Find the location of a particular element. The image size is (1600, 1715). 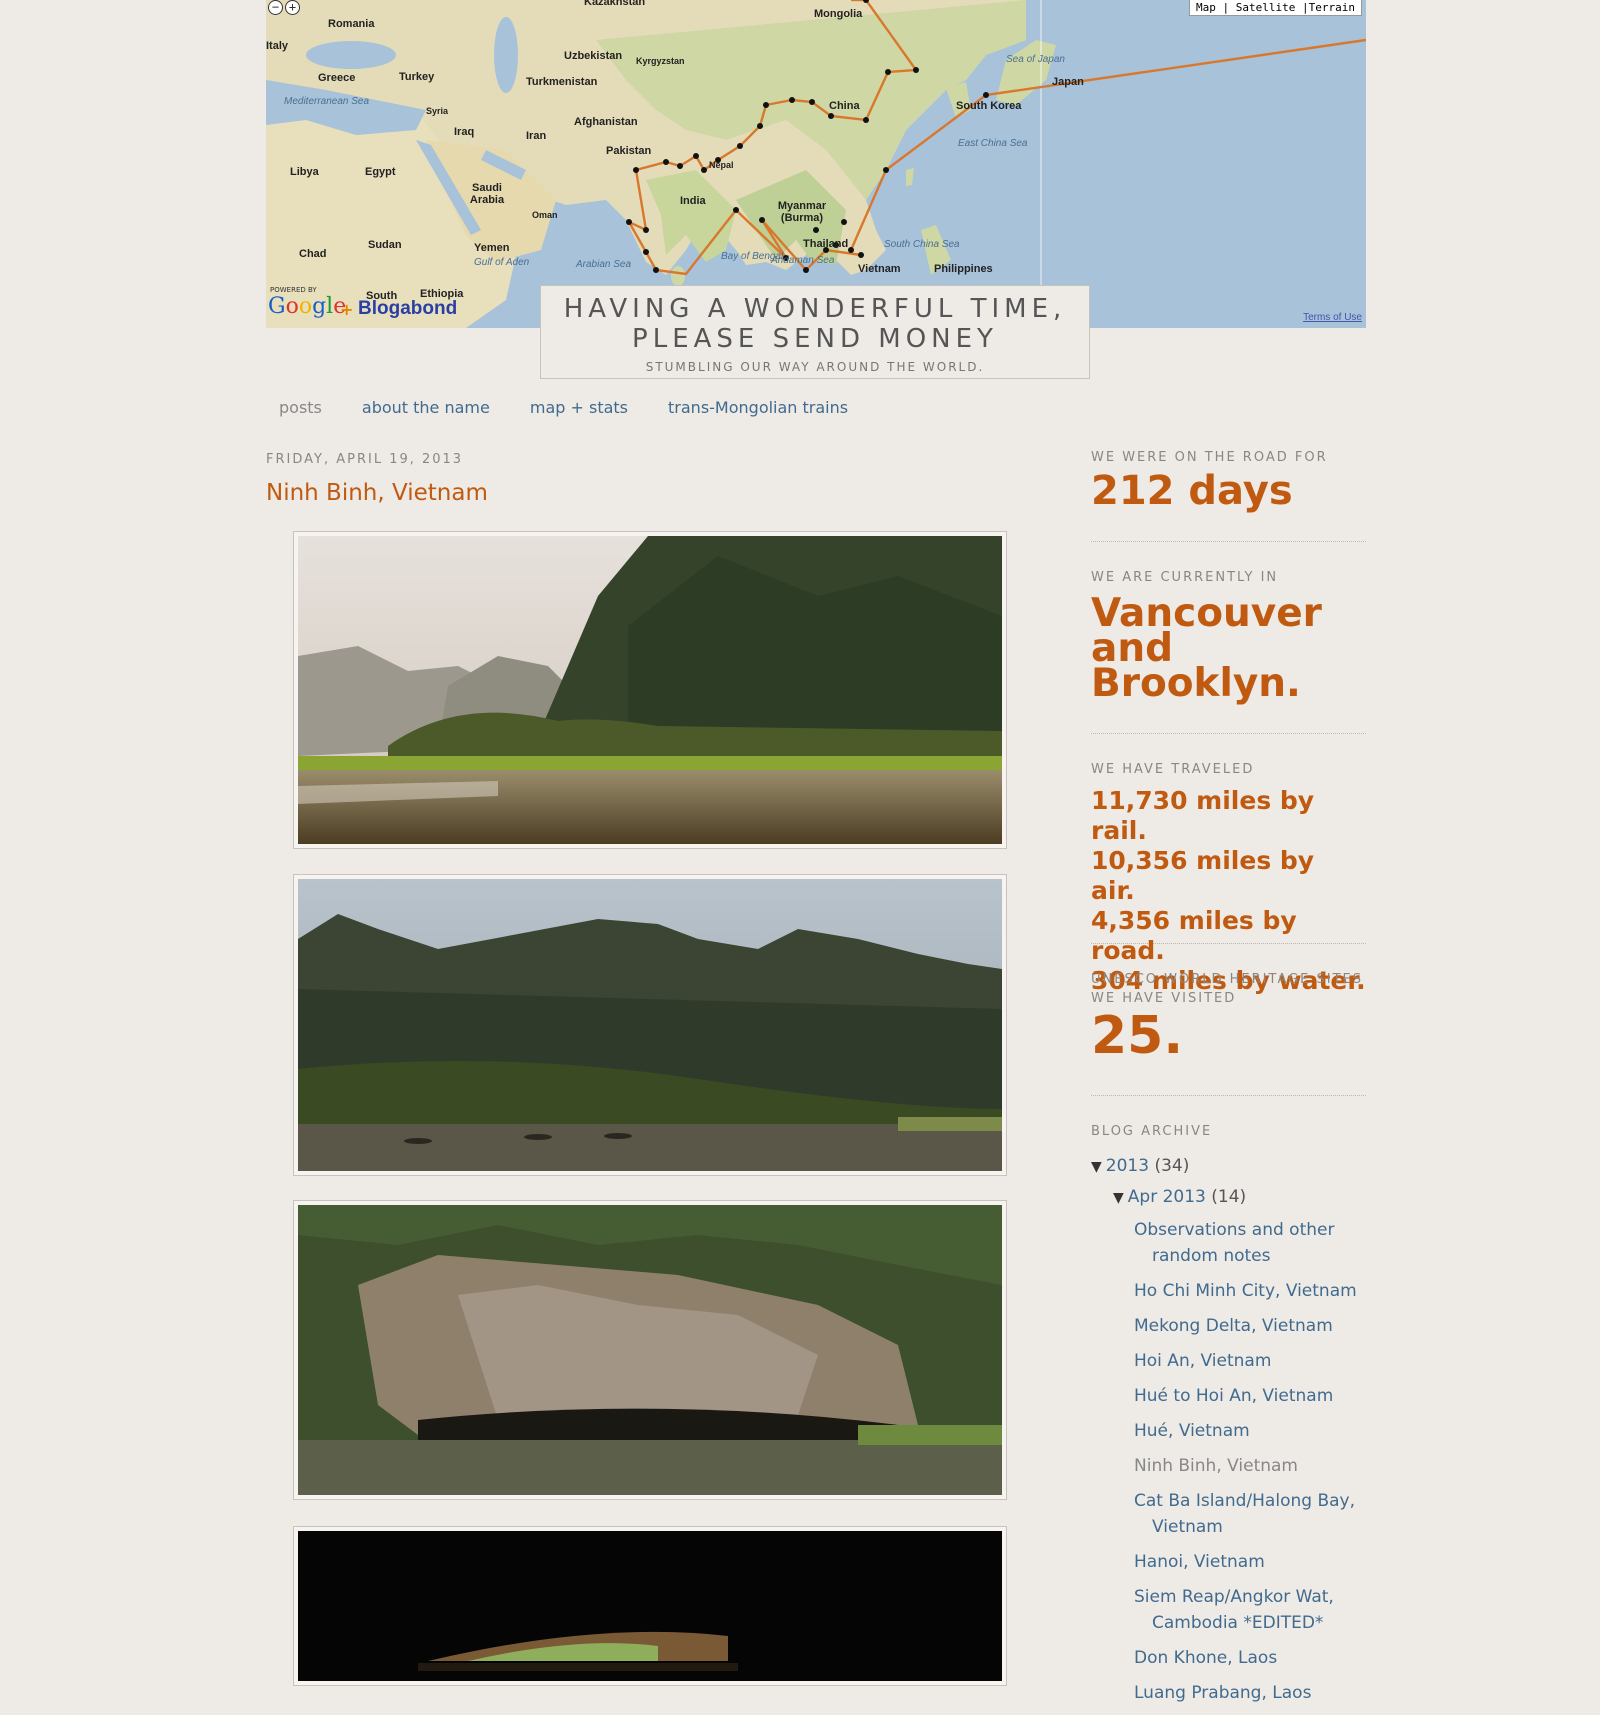

map-zoom-controls: − + is located at coordinates (284, 7).